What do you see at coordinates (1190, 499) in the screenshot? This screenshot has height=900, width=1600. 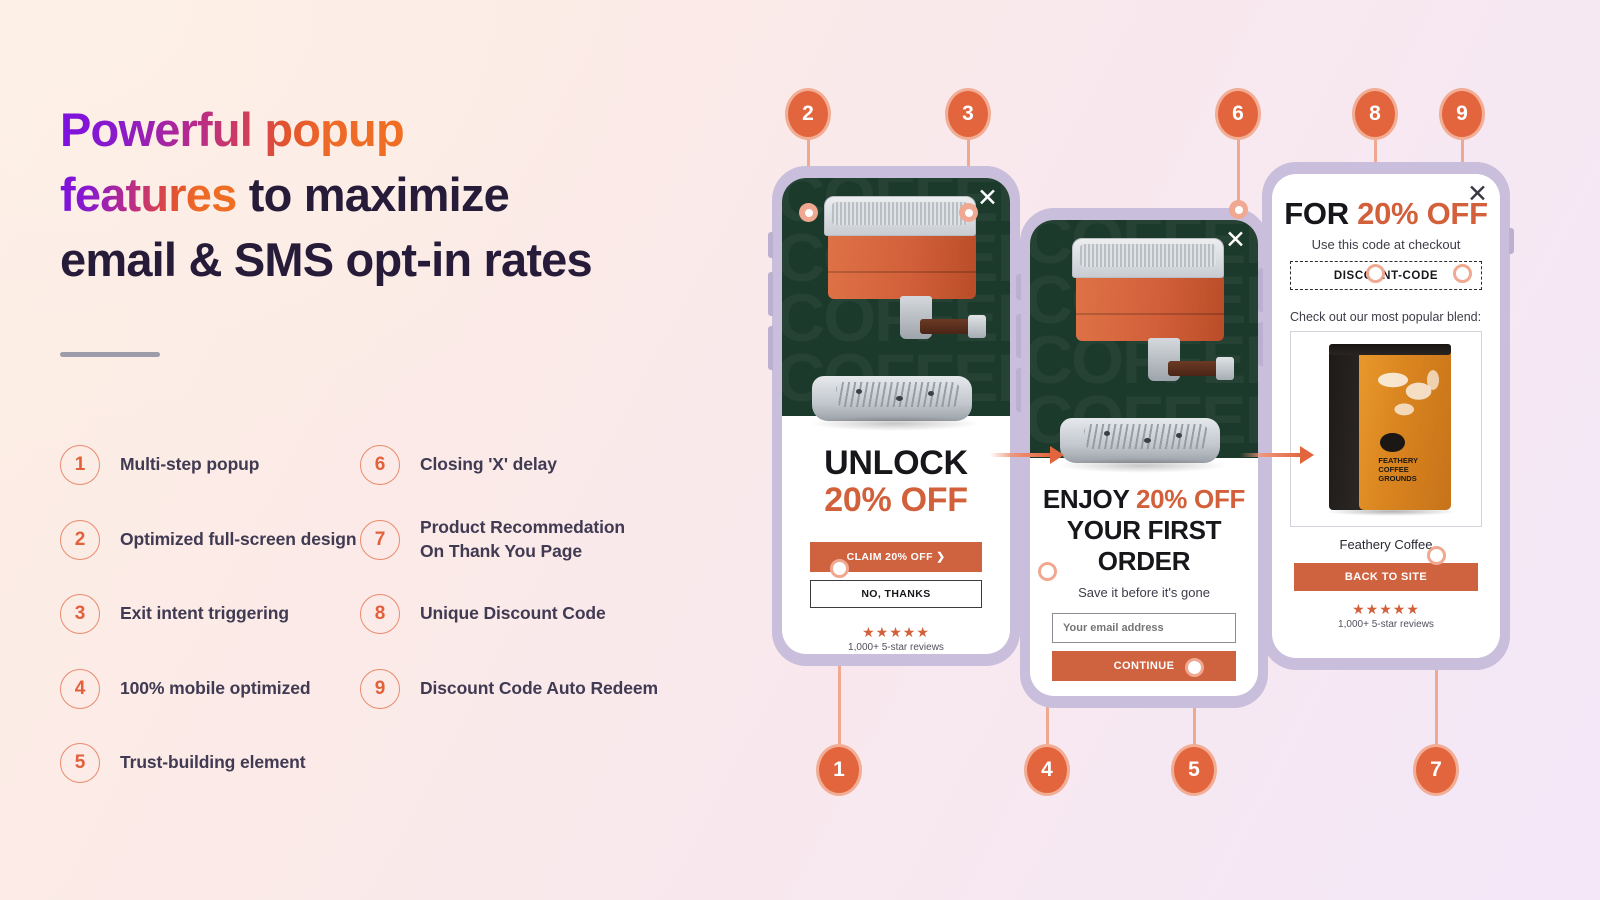 I see `popup2-title-discount: 20% OFF` at bounding box center [1190, 499].